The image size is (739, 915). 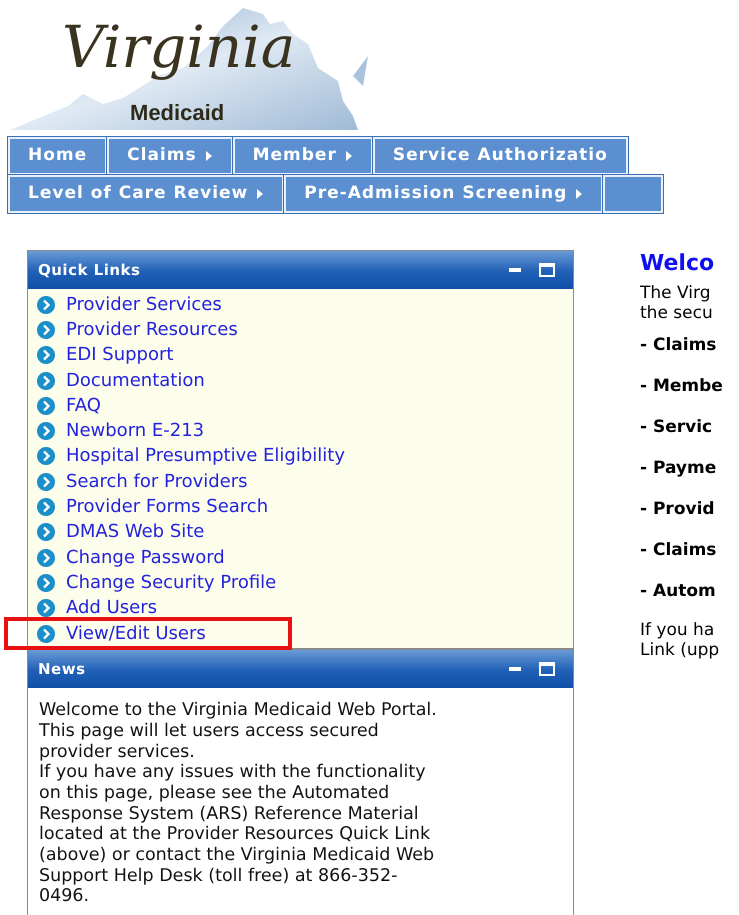 What do you see at coordinates (177, 113) in the screenshot?
I see `logo-subtitle: Medicaid` at bounding box center [177, 113].